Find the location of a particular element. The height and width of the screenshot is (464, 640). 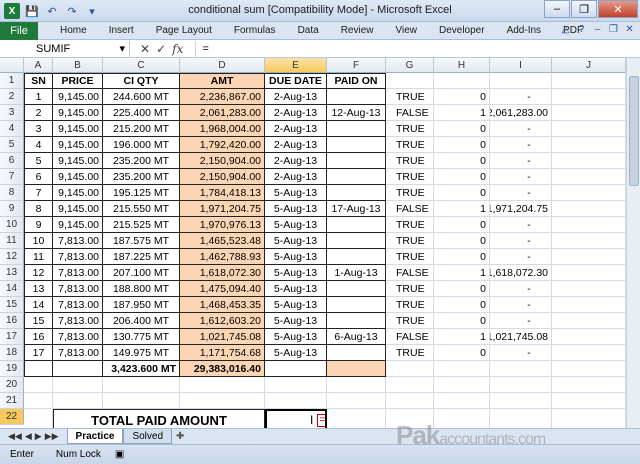

minimize-workbook-icon: – is located at coordinates (597, 29).